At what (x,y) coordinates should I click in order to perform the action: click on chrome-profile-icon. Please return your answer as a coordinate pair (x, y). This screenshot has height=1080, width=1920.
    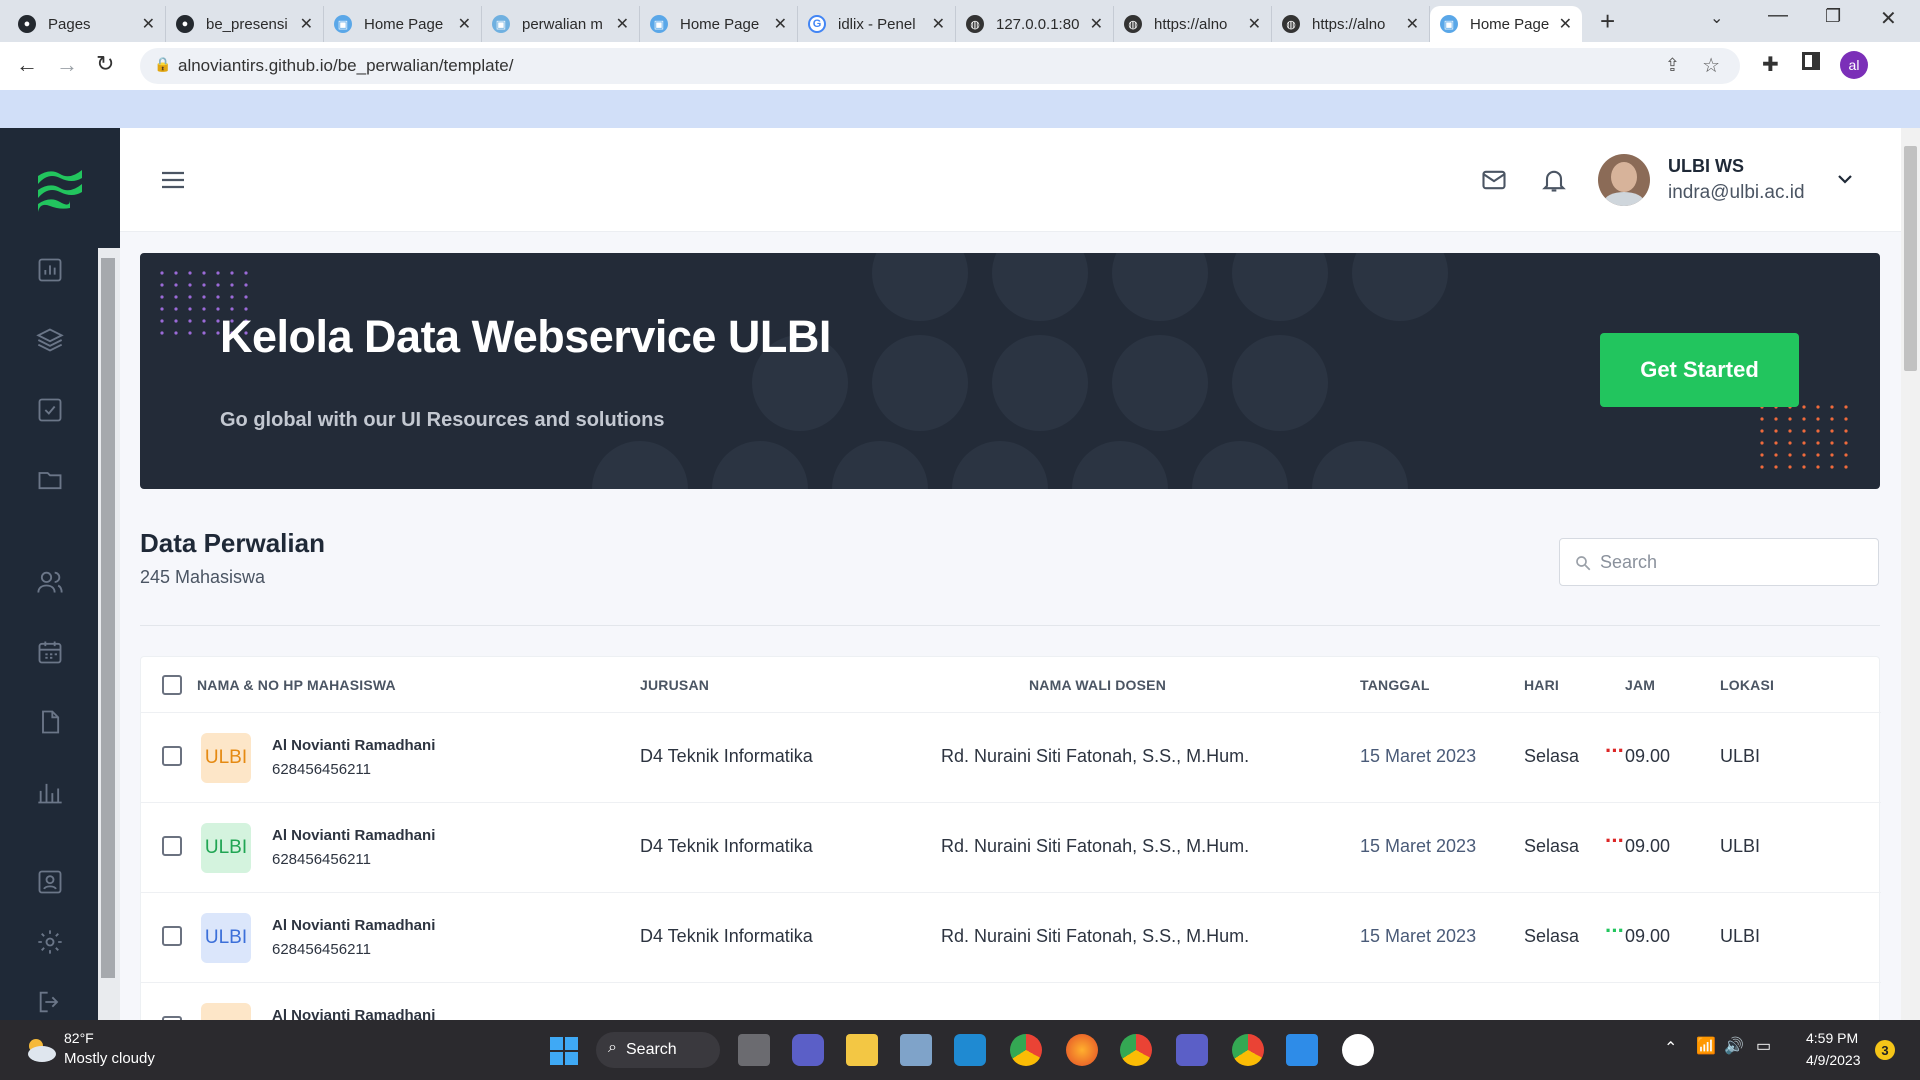
    Looking at the image, I should click on (1136, 1050).